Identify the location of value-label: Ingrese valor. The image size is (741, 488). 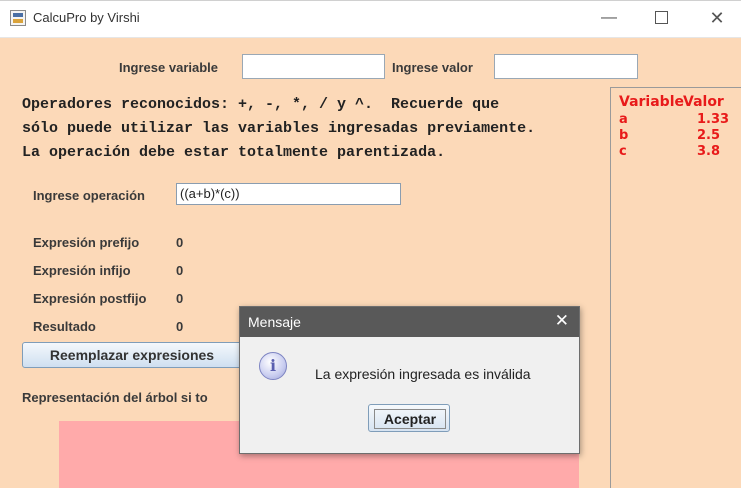
(432, 67).